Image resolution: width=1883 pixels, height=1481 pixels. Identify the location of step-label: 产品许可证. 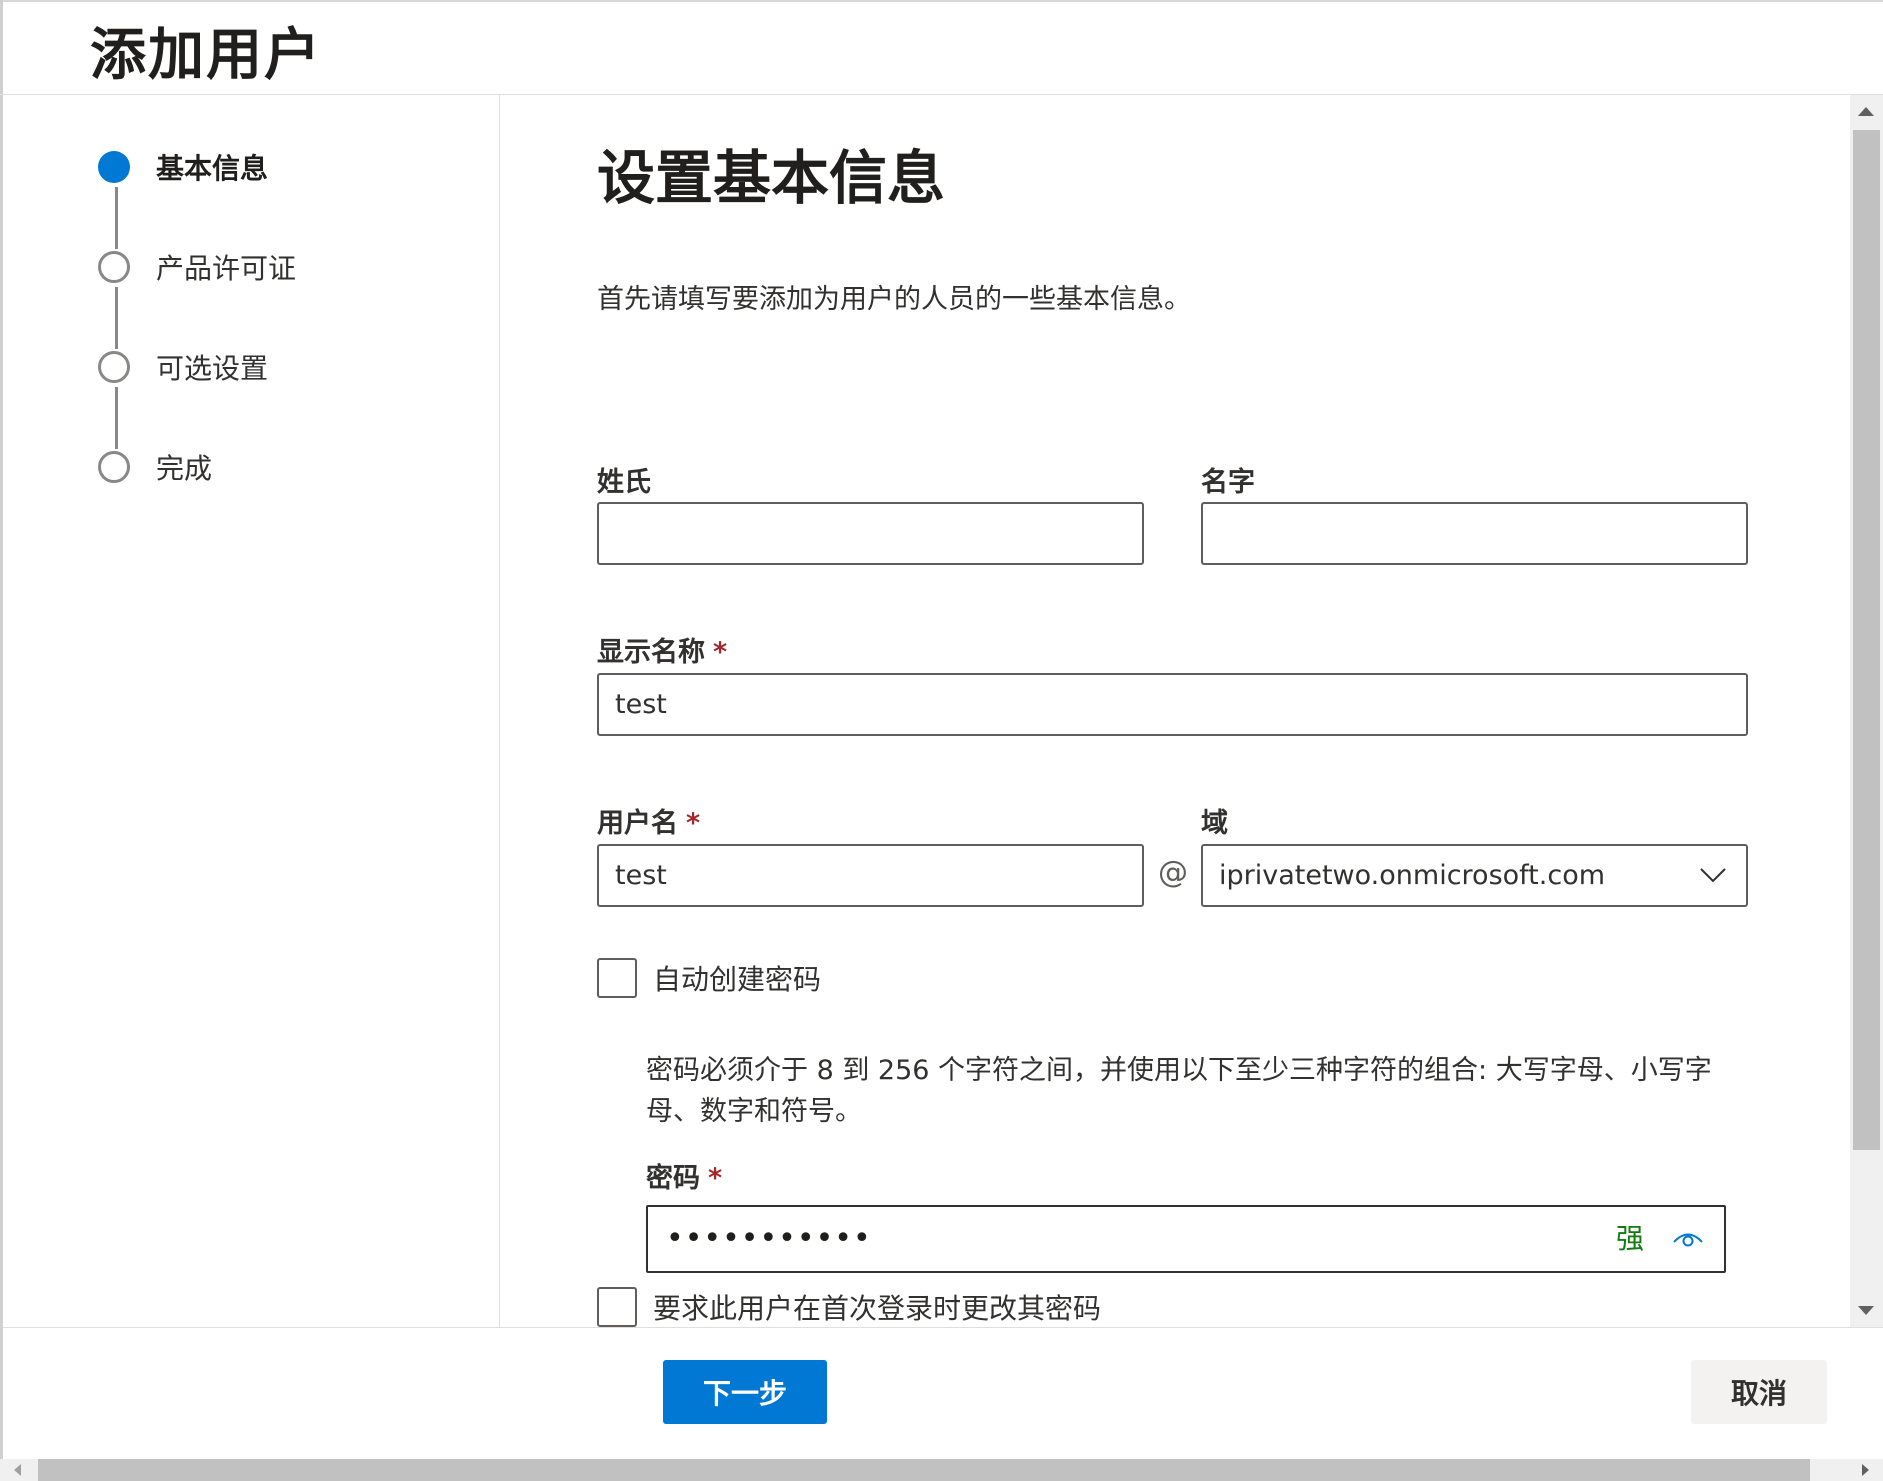
(226, 268).